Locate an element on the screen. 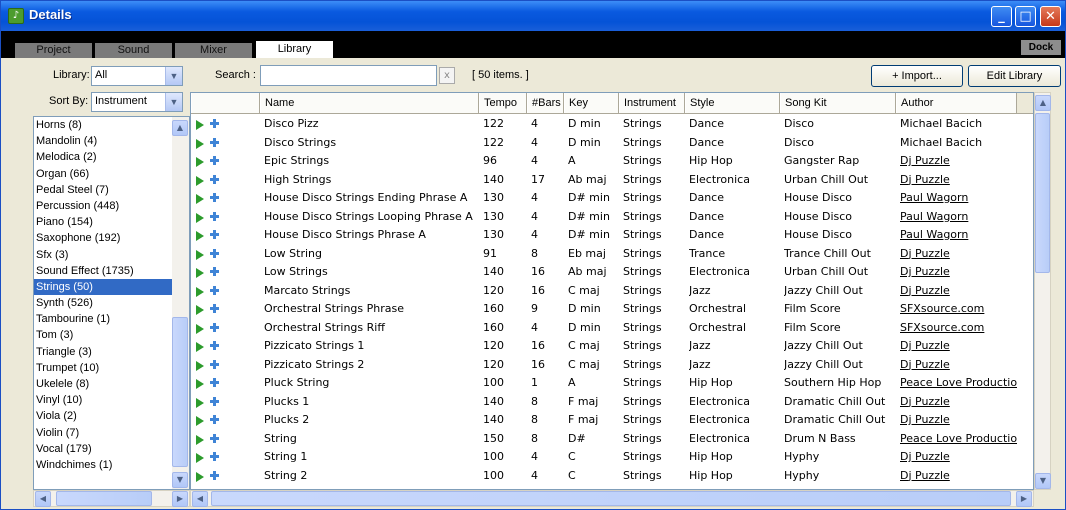 The image size is (1066, 510). edit-library-button: Edit Library is located at coordinates (1014, 76).